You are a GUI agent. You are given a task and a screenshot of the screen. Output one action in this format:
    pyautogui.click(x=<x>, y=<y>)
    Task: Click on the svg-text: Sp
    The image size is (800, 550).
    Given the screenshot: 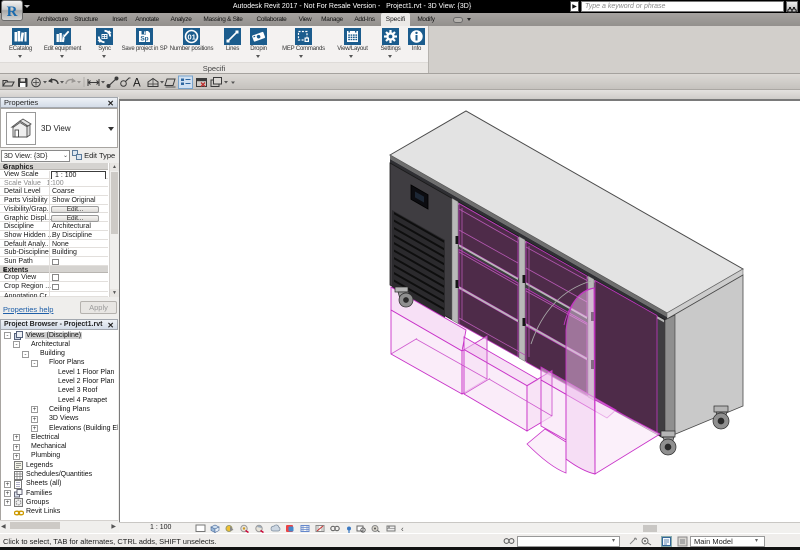 What is the action you would take?
    pyautogui.click(x=144, y=39)
    